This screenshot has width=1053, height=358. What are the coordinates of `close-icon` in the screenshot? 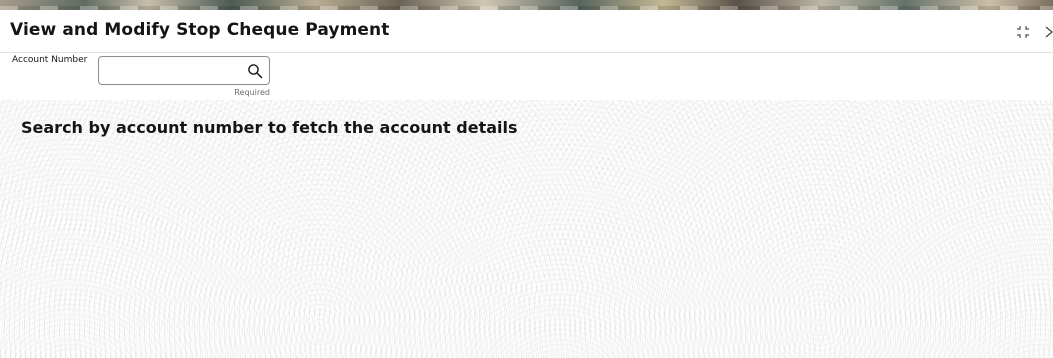 It's located at (1049, 32).